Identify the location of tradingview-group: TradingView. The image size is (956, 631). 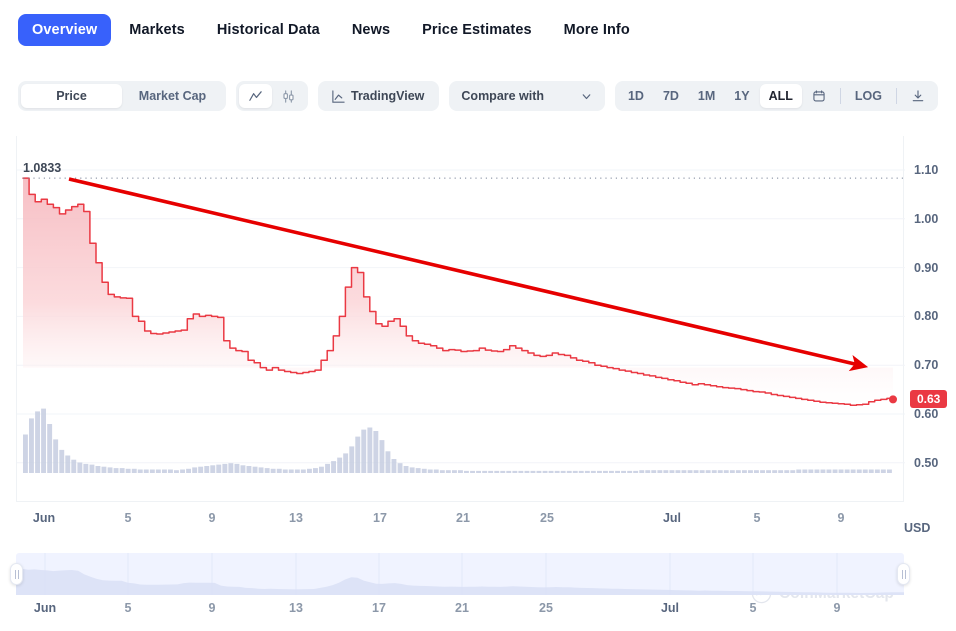
(379, 96).